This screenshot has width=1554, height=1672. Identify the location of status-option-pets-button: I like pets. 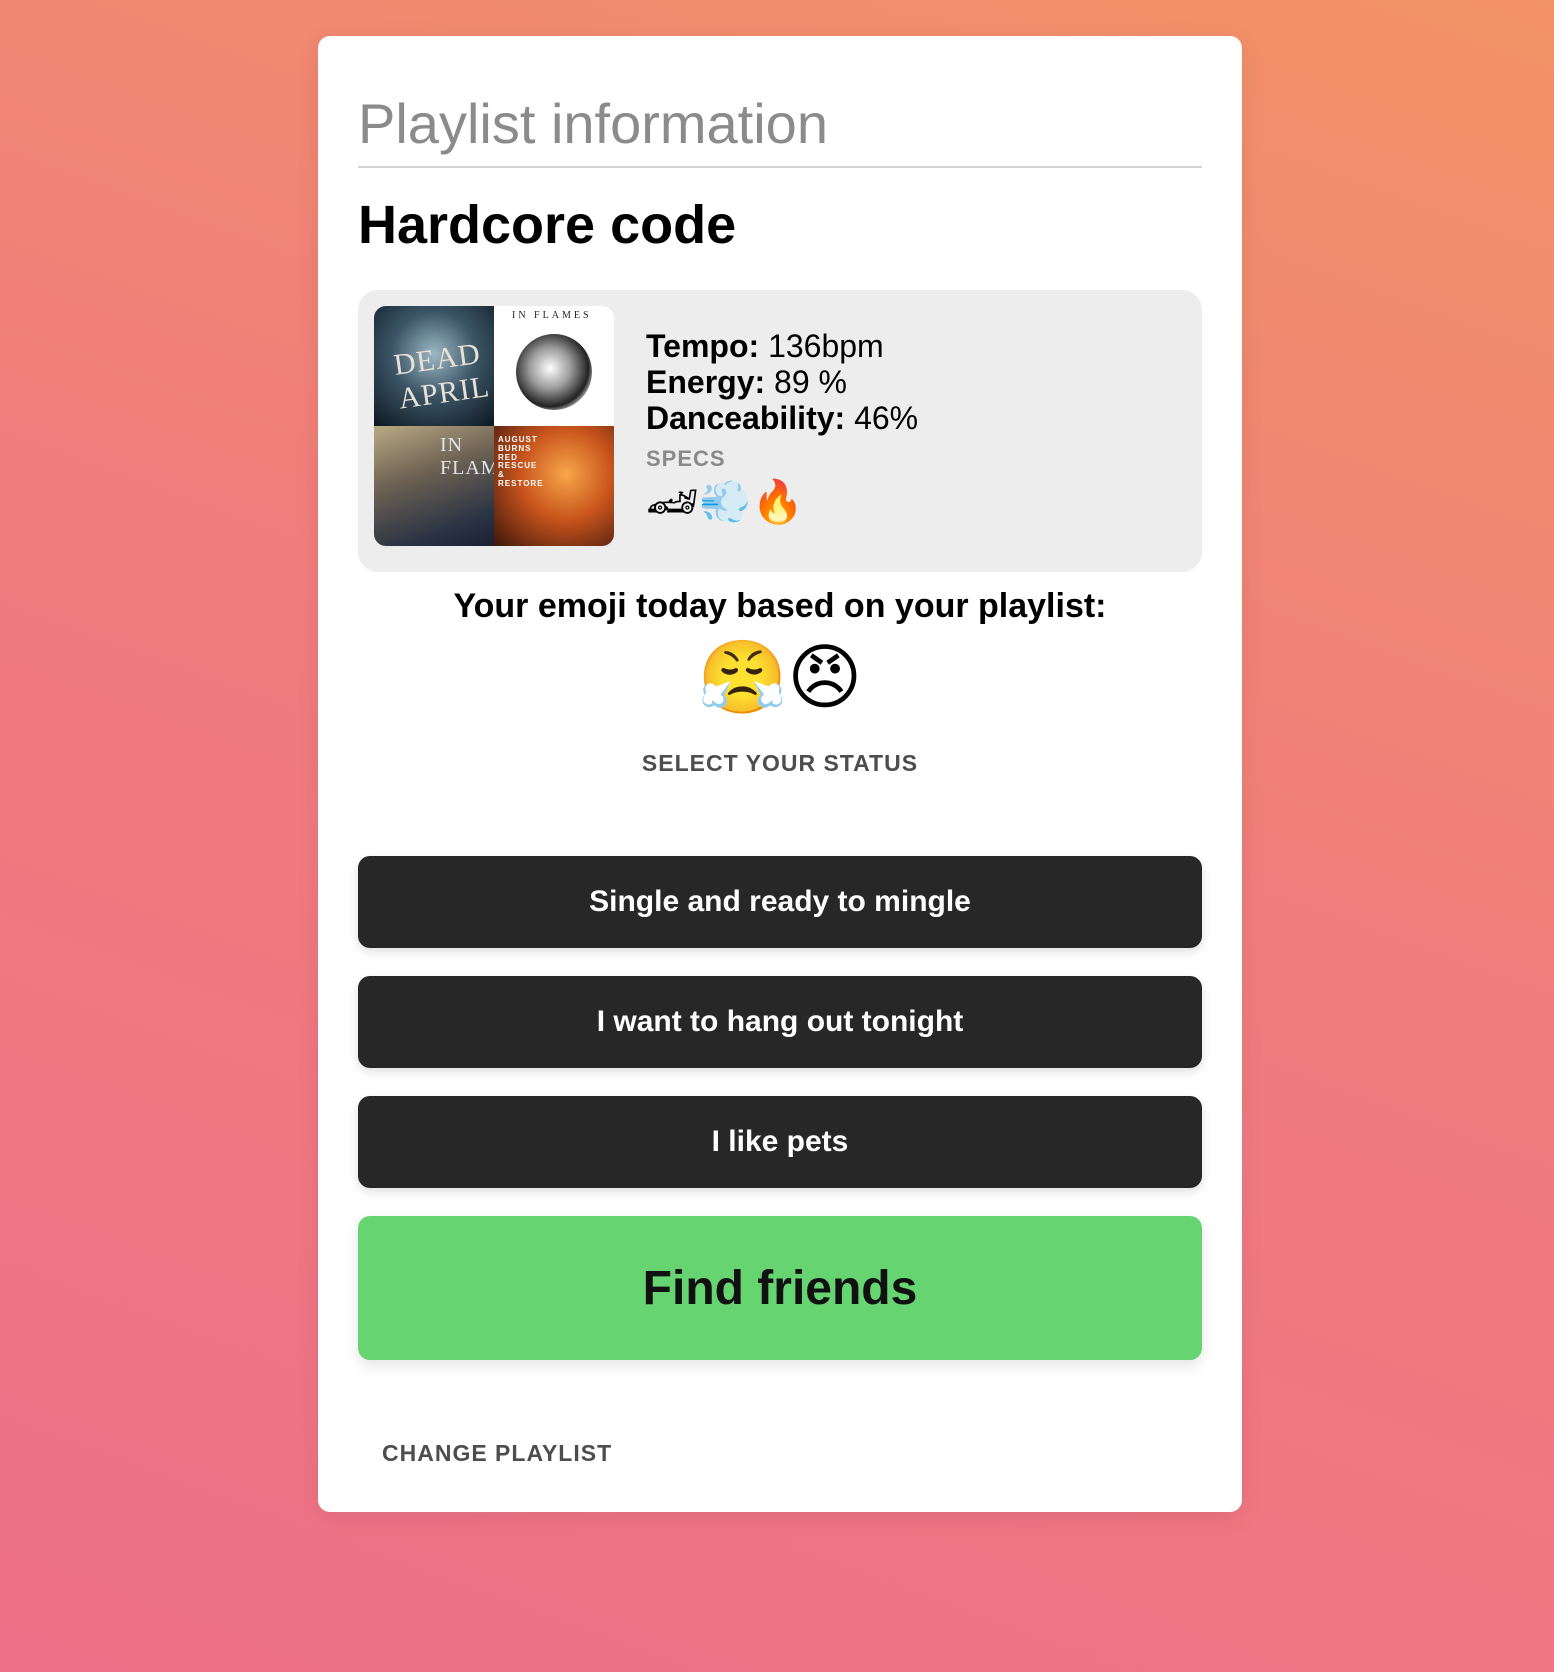
(780, 1142).